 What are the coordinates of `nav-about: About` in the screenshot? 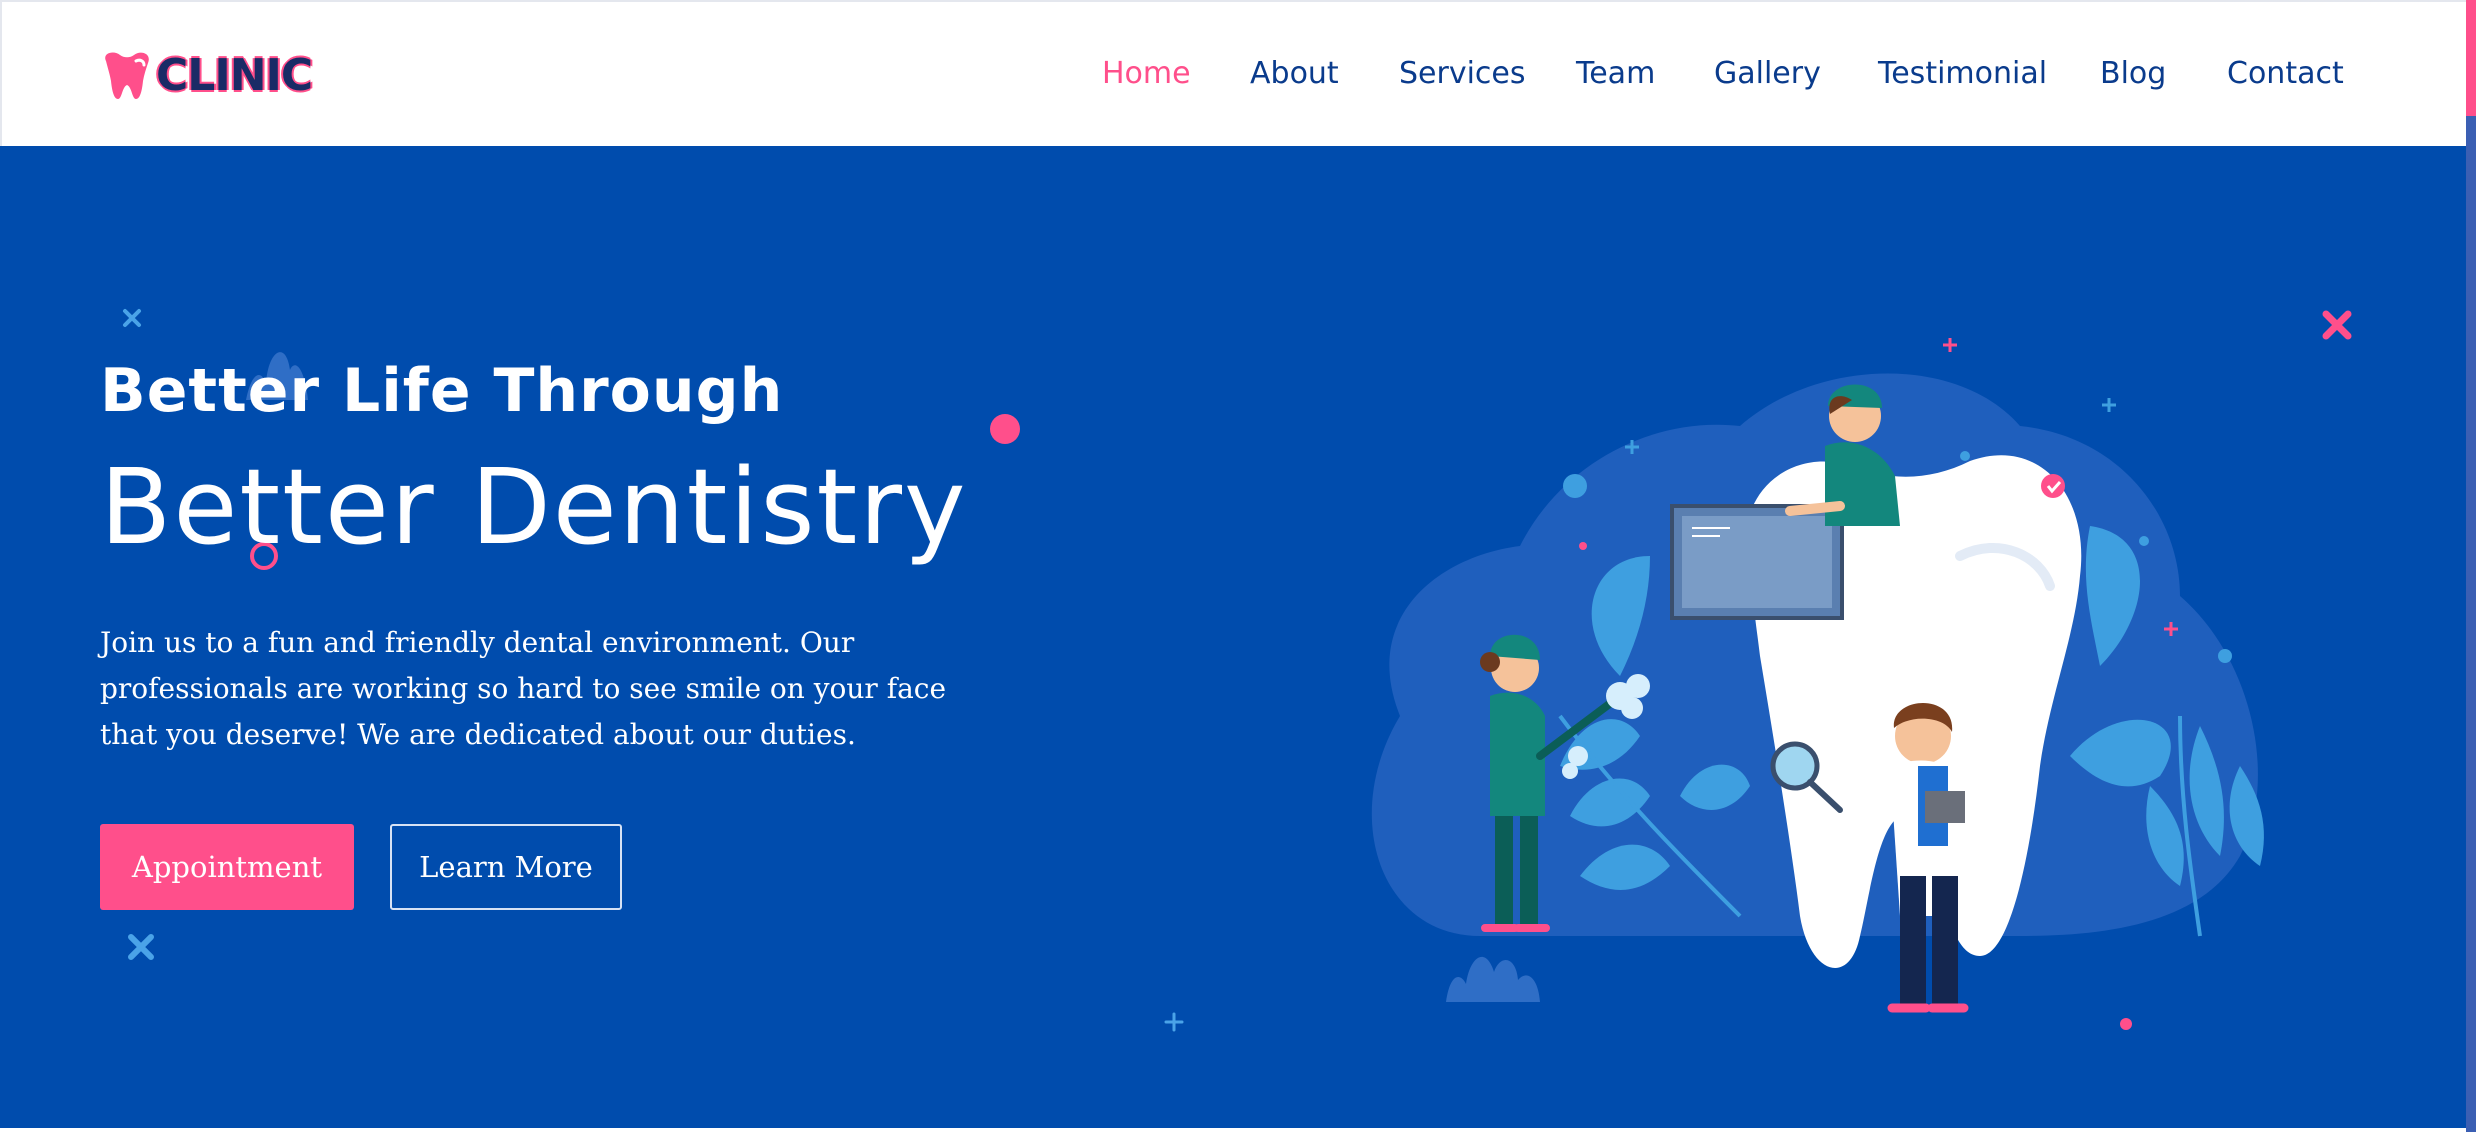 It's located at (1294, 74).